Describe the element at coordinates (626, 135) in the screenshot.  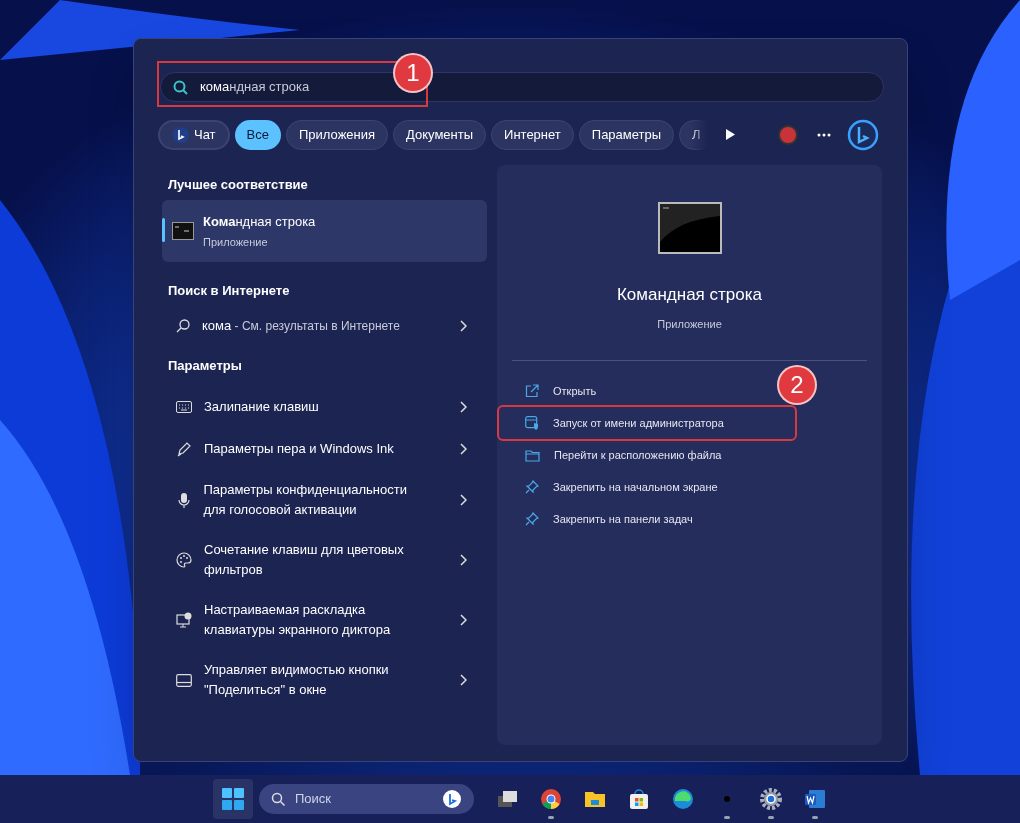
I see `filter-tab: Параметры` at that location.